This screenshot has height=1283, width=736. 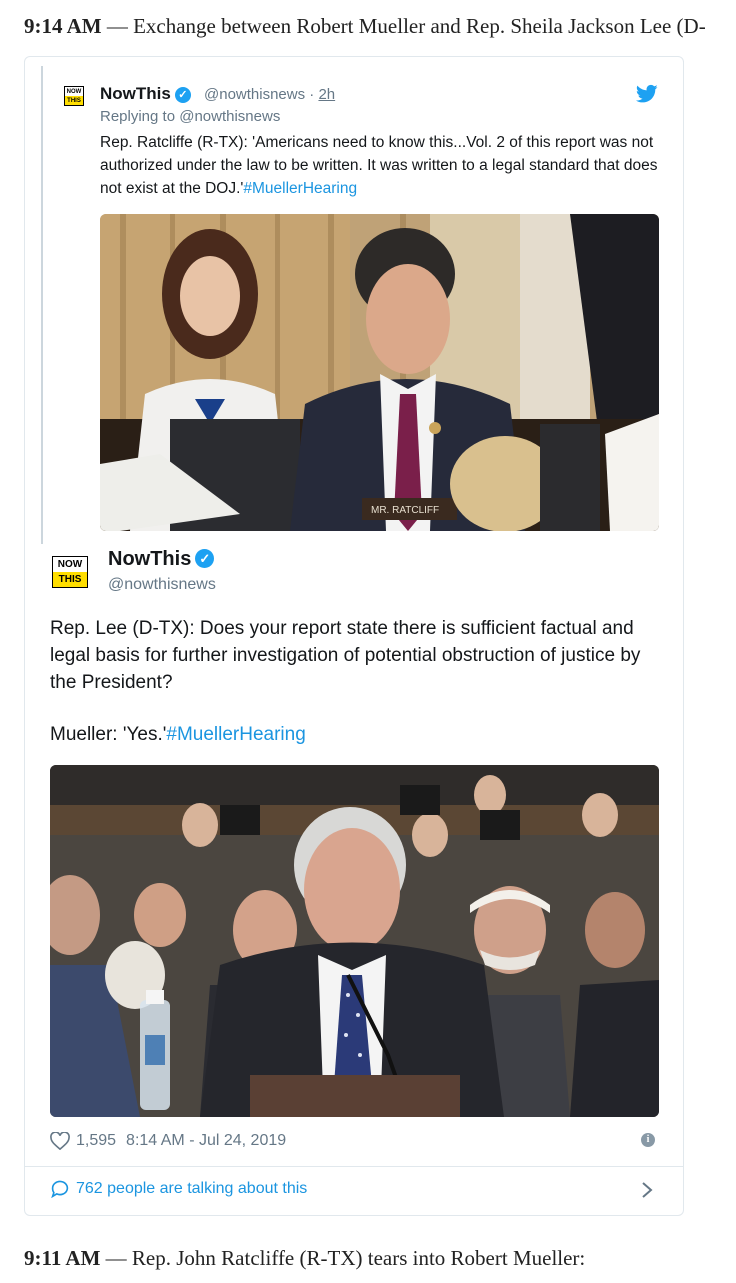 What do you see at coordinates (60, 1141) in the screenshot?
I see `heart-icon` at bounding box center [60, 1141].